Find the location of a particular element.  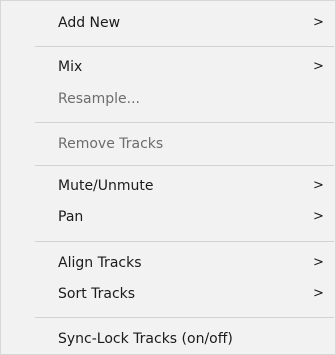

menu-item-mix: Mix > is located at coordinates (168, 67).